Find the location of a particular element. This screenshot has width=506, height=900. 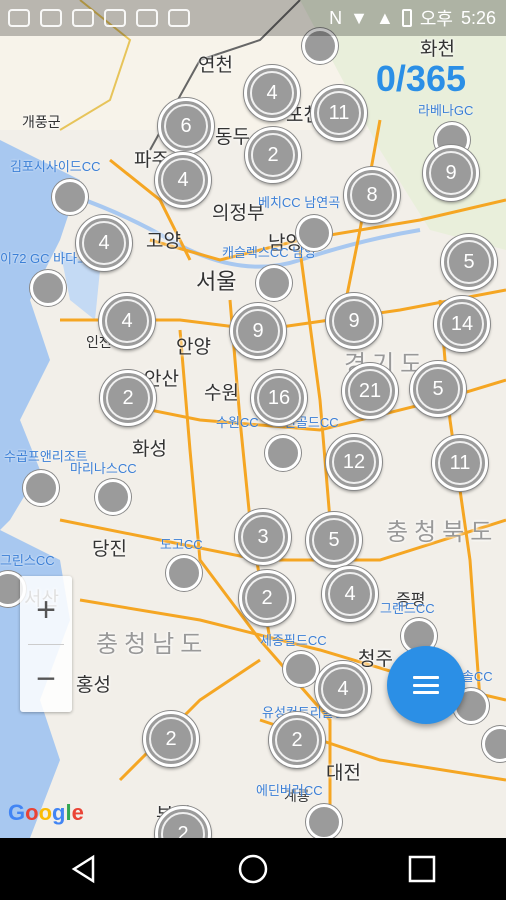

debug-icon is located at coordinates (179, 18).